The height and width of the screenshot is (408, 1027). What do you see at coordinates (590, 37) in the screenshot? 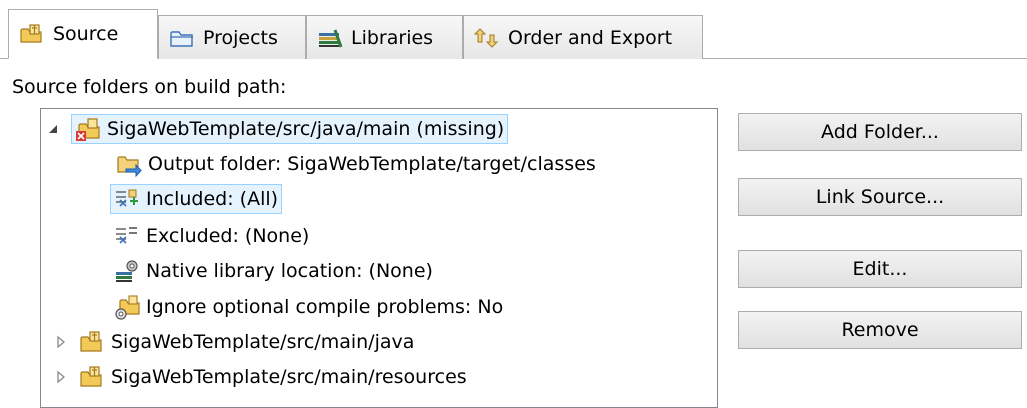
I see `tab-order-and-export-label: Order and Export` at bounding box center [590, 37].